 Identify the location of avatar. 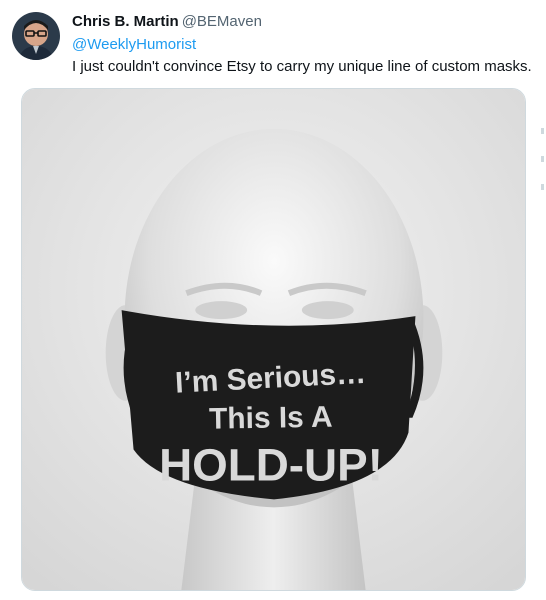
(36, 36).